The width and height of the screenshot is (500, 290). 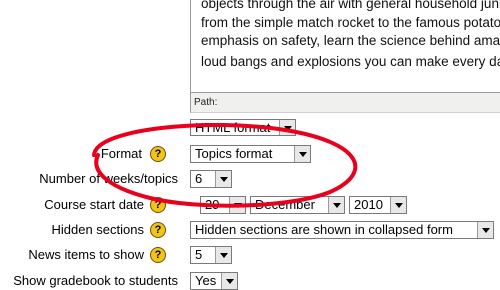 What do you see at coordinates (285, 204) in the screenshot?
I see `startdate-month-value: December` at bounding box center [285, 204].